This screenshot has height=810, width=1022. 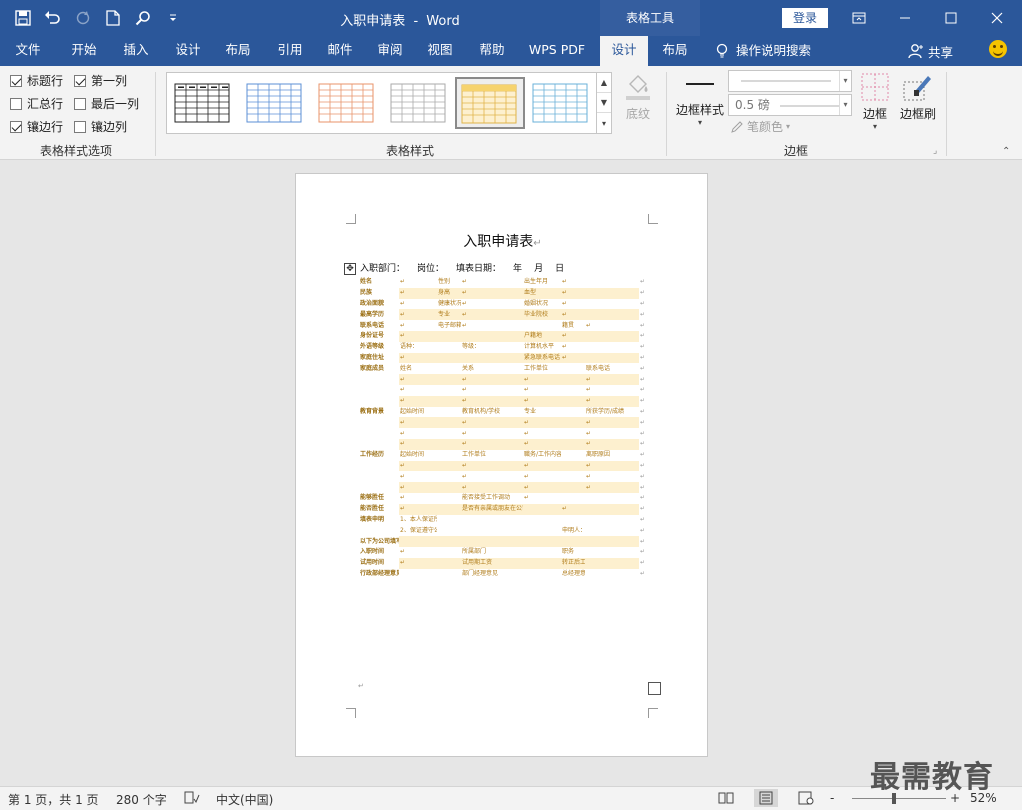 I want to click on maximize-button, so click(x=951, y=18).